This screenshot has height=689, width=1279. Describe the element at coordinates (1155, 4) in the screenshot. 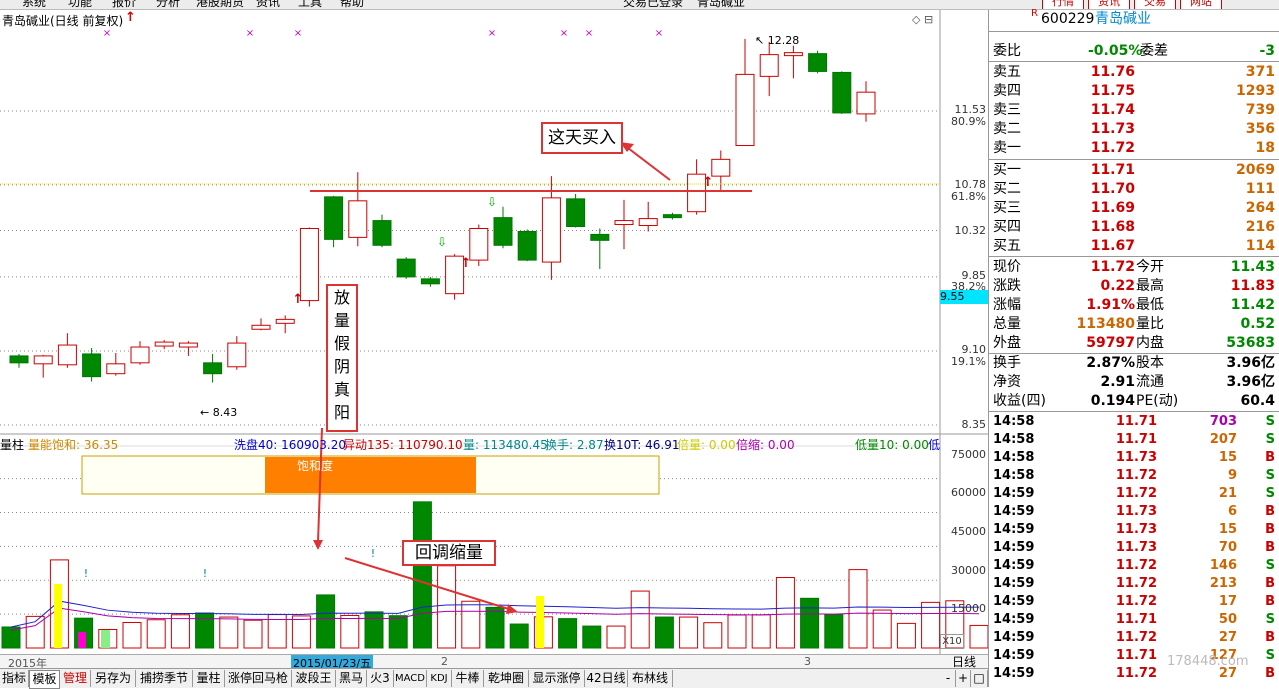

I see `trade-tab-button: 交易` at that location.